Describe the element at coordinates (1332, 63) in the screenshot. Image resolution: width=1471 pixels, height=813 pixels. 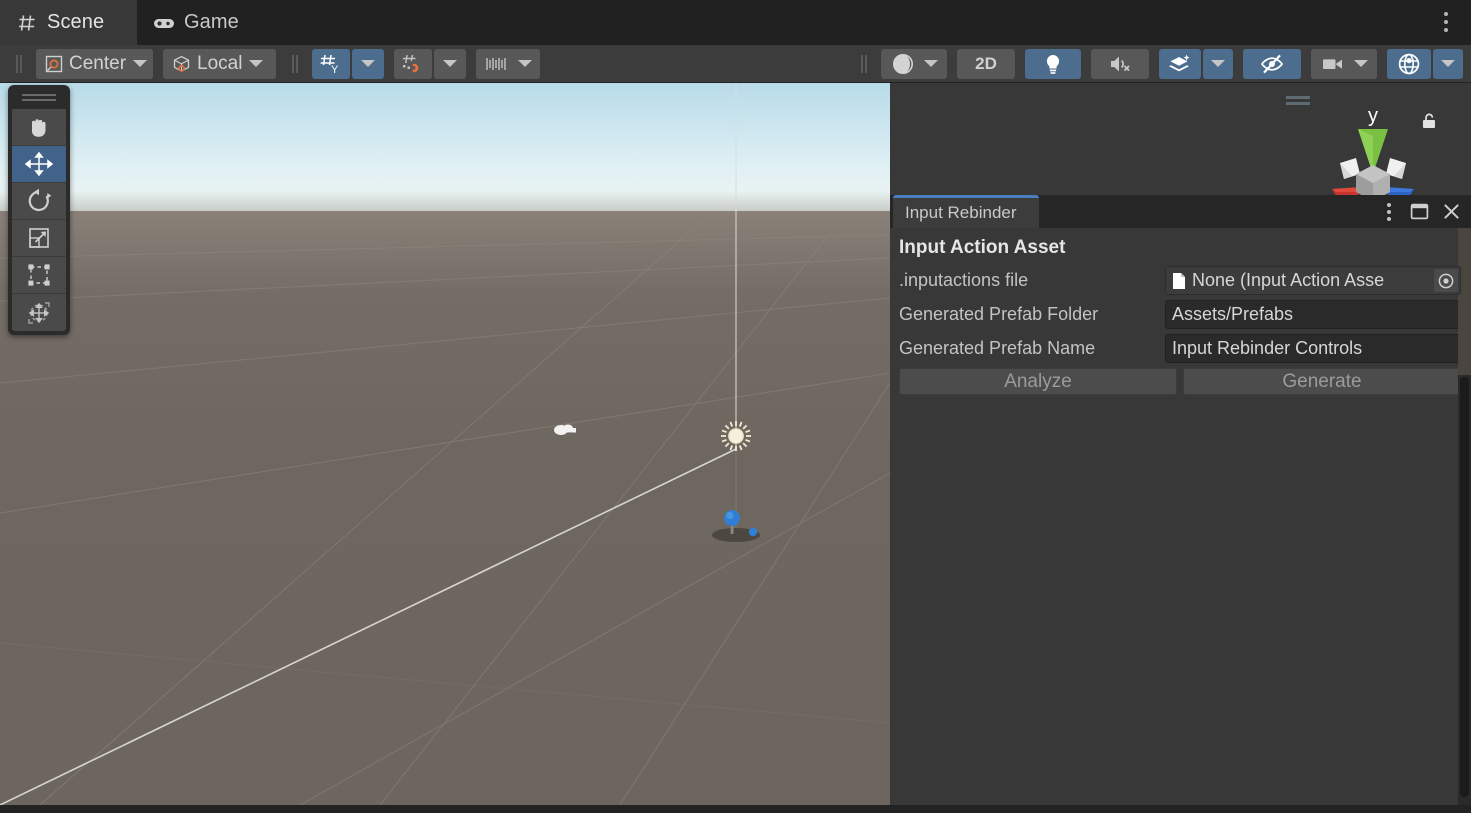
I see `camera-icon` at that location.